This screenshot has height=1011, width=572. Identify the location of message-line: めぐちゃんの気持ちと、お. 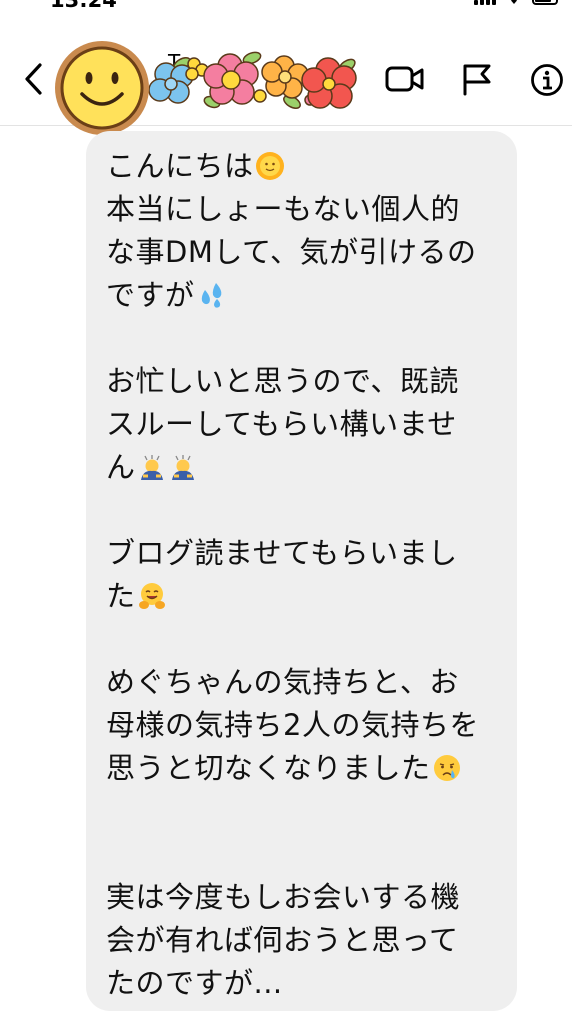
(282, 682).